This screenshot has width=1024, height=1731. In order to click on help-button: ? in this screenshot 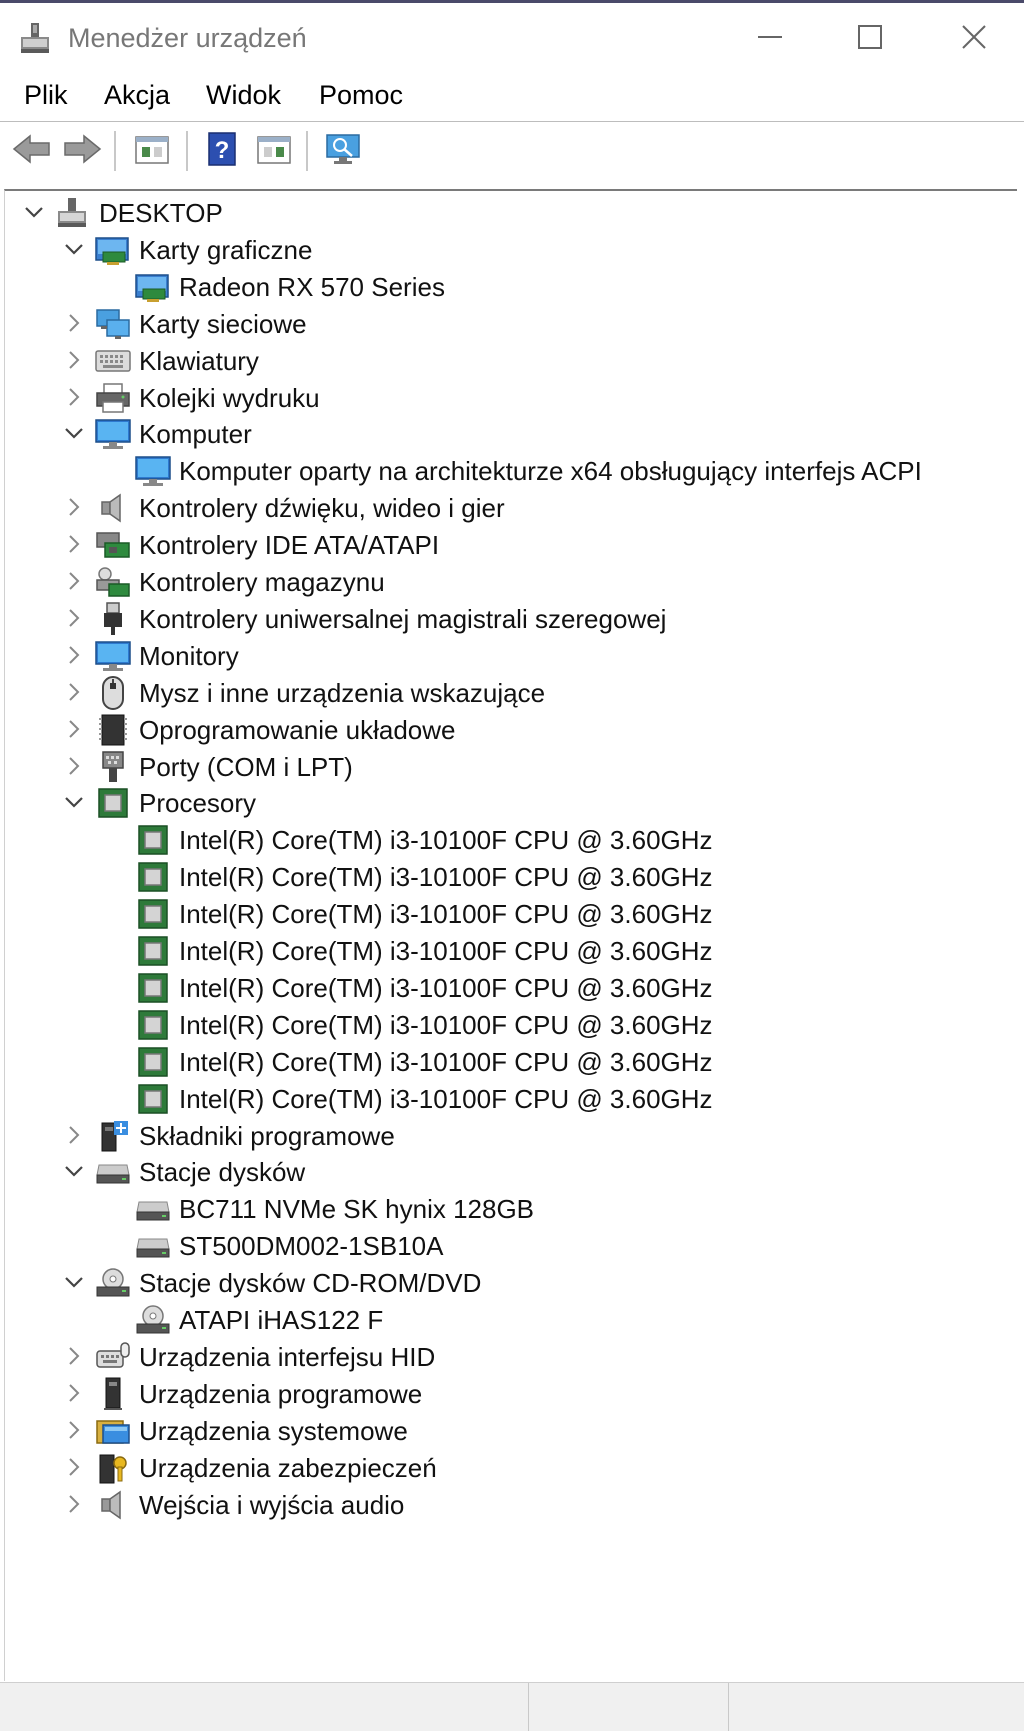, I will do `click(222, 151)`.